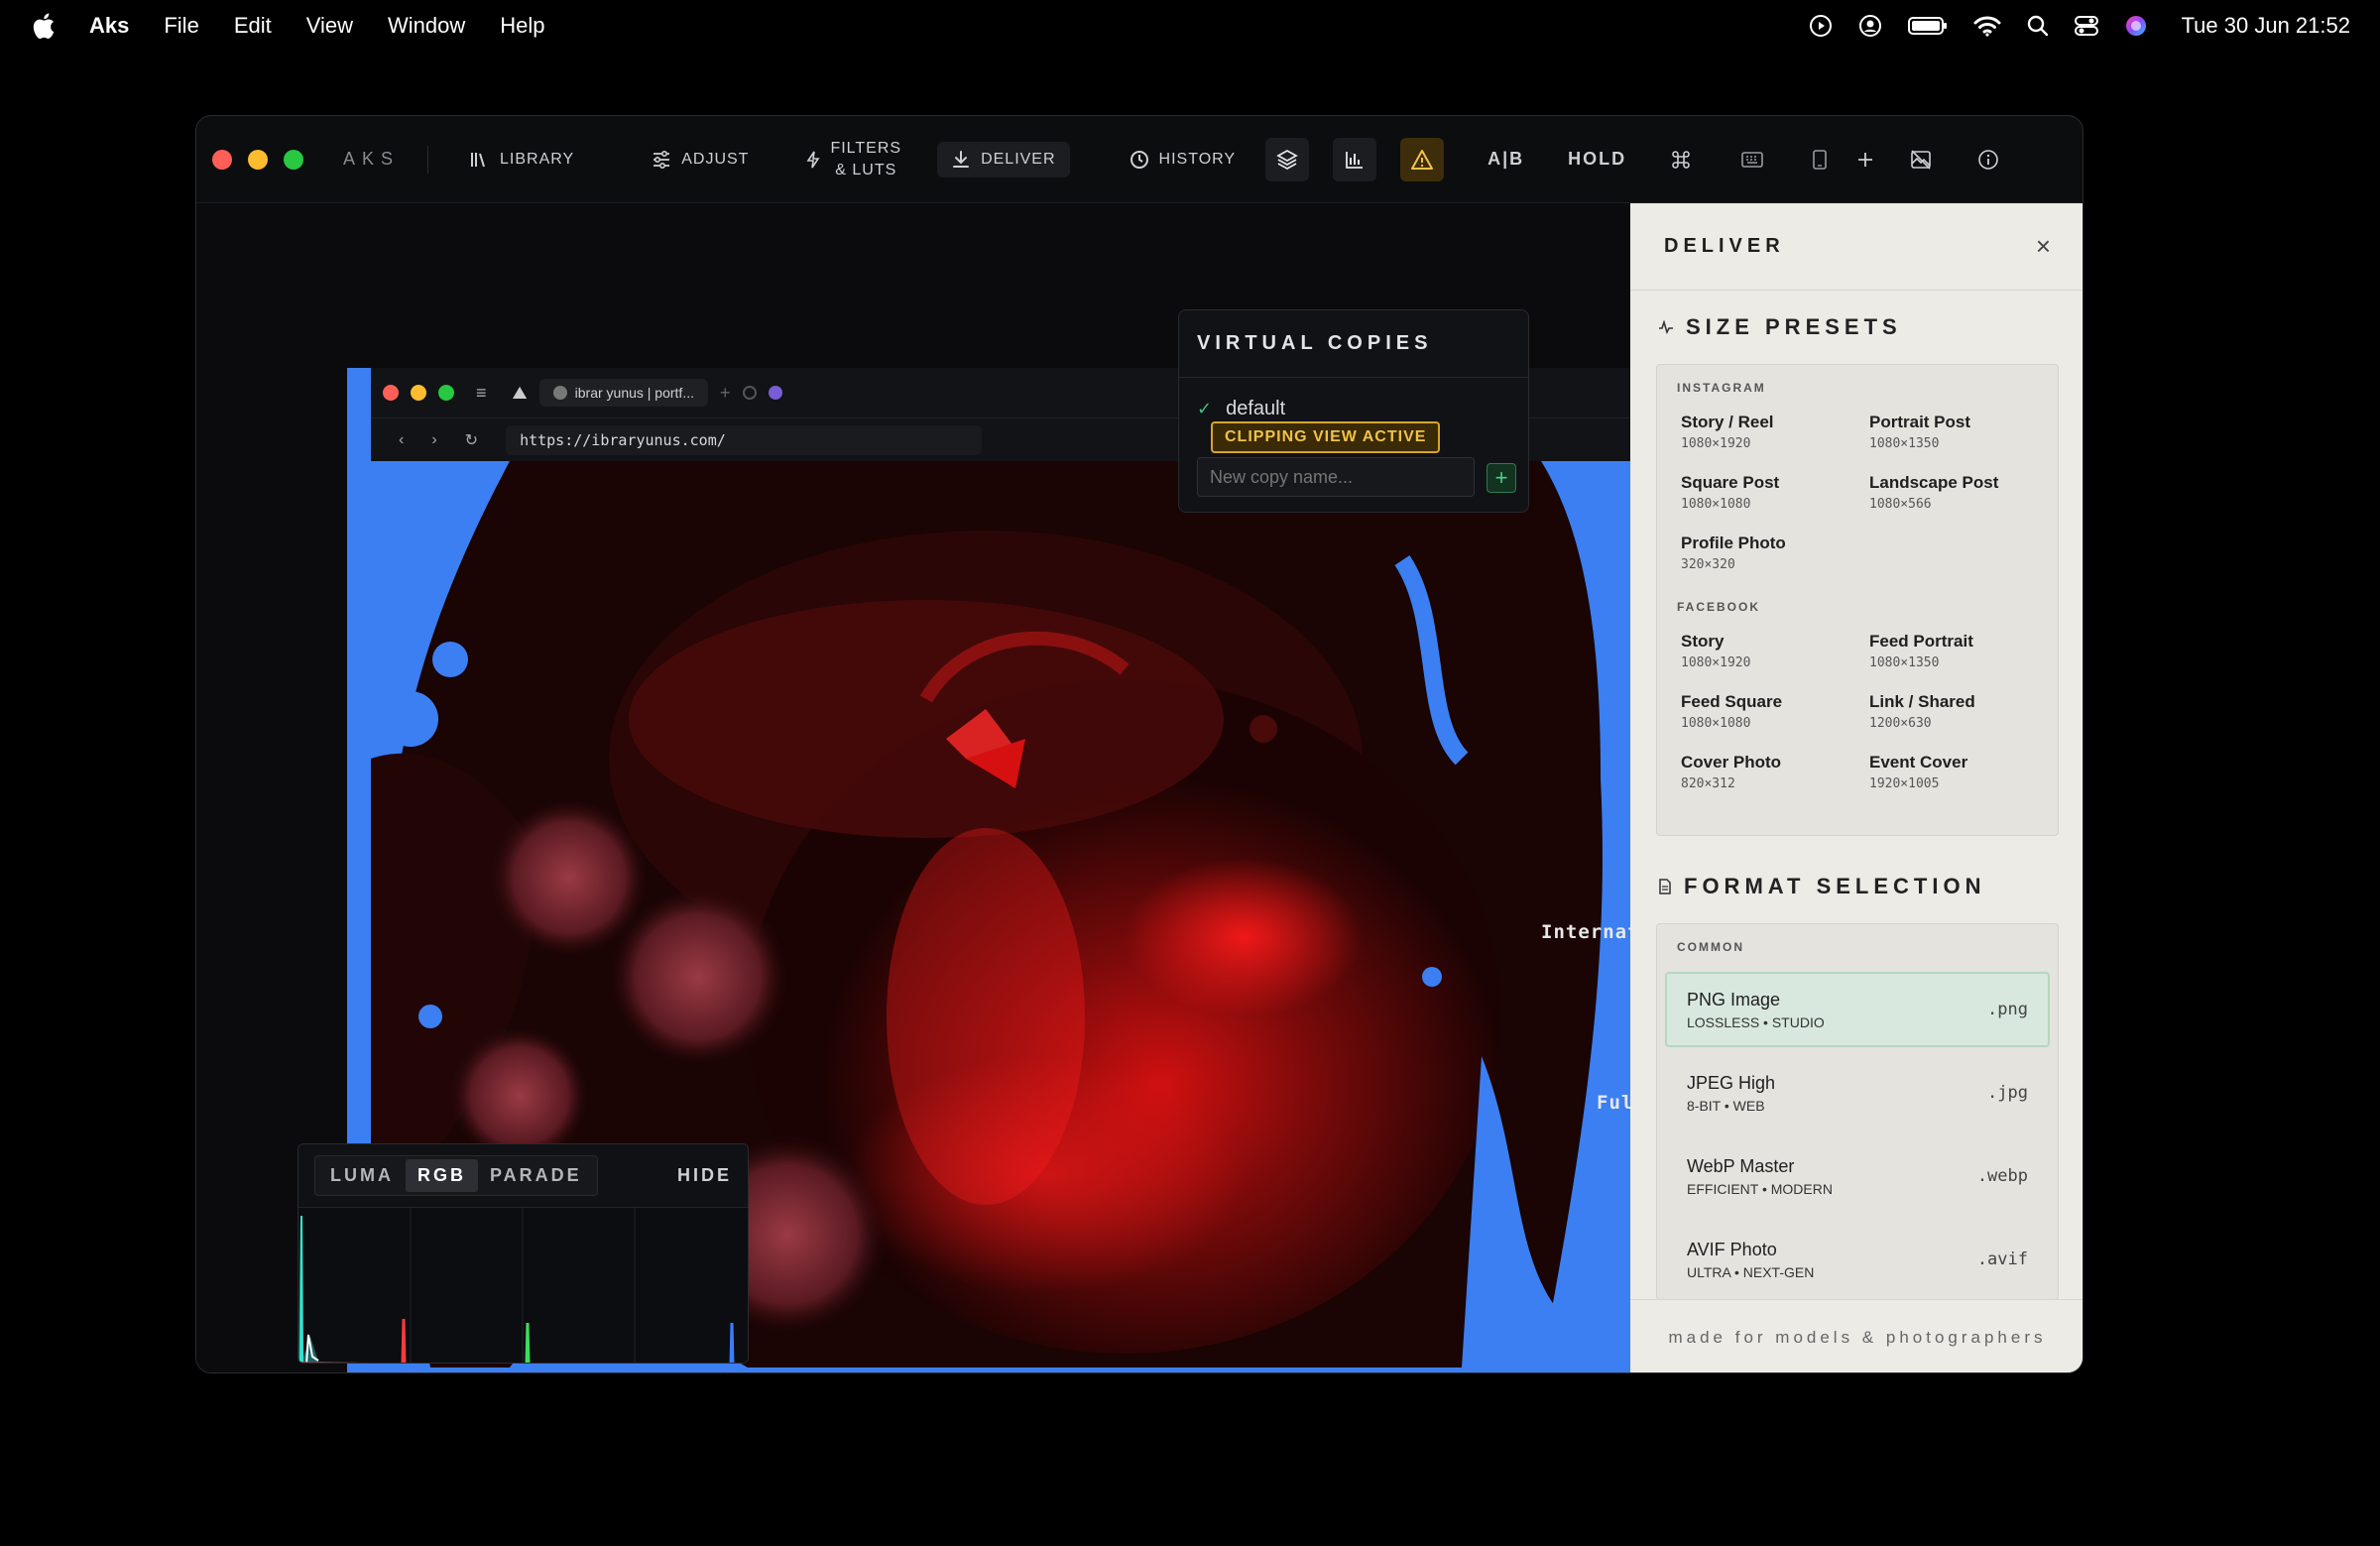 The image size is (2380, 1546). What do you see at coordinates (1820, 159) in the screenshot?
I see `device-preview-button` at bounding box center [1820, 159].